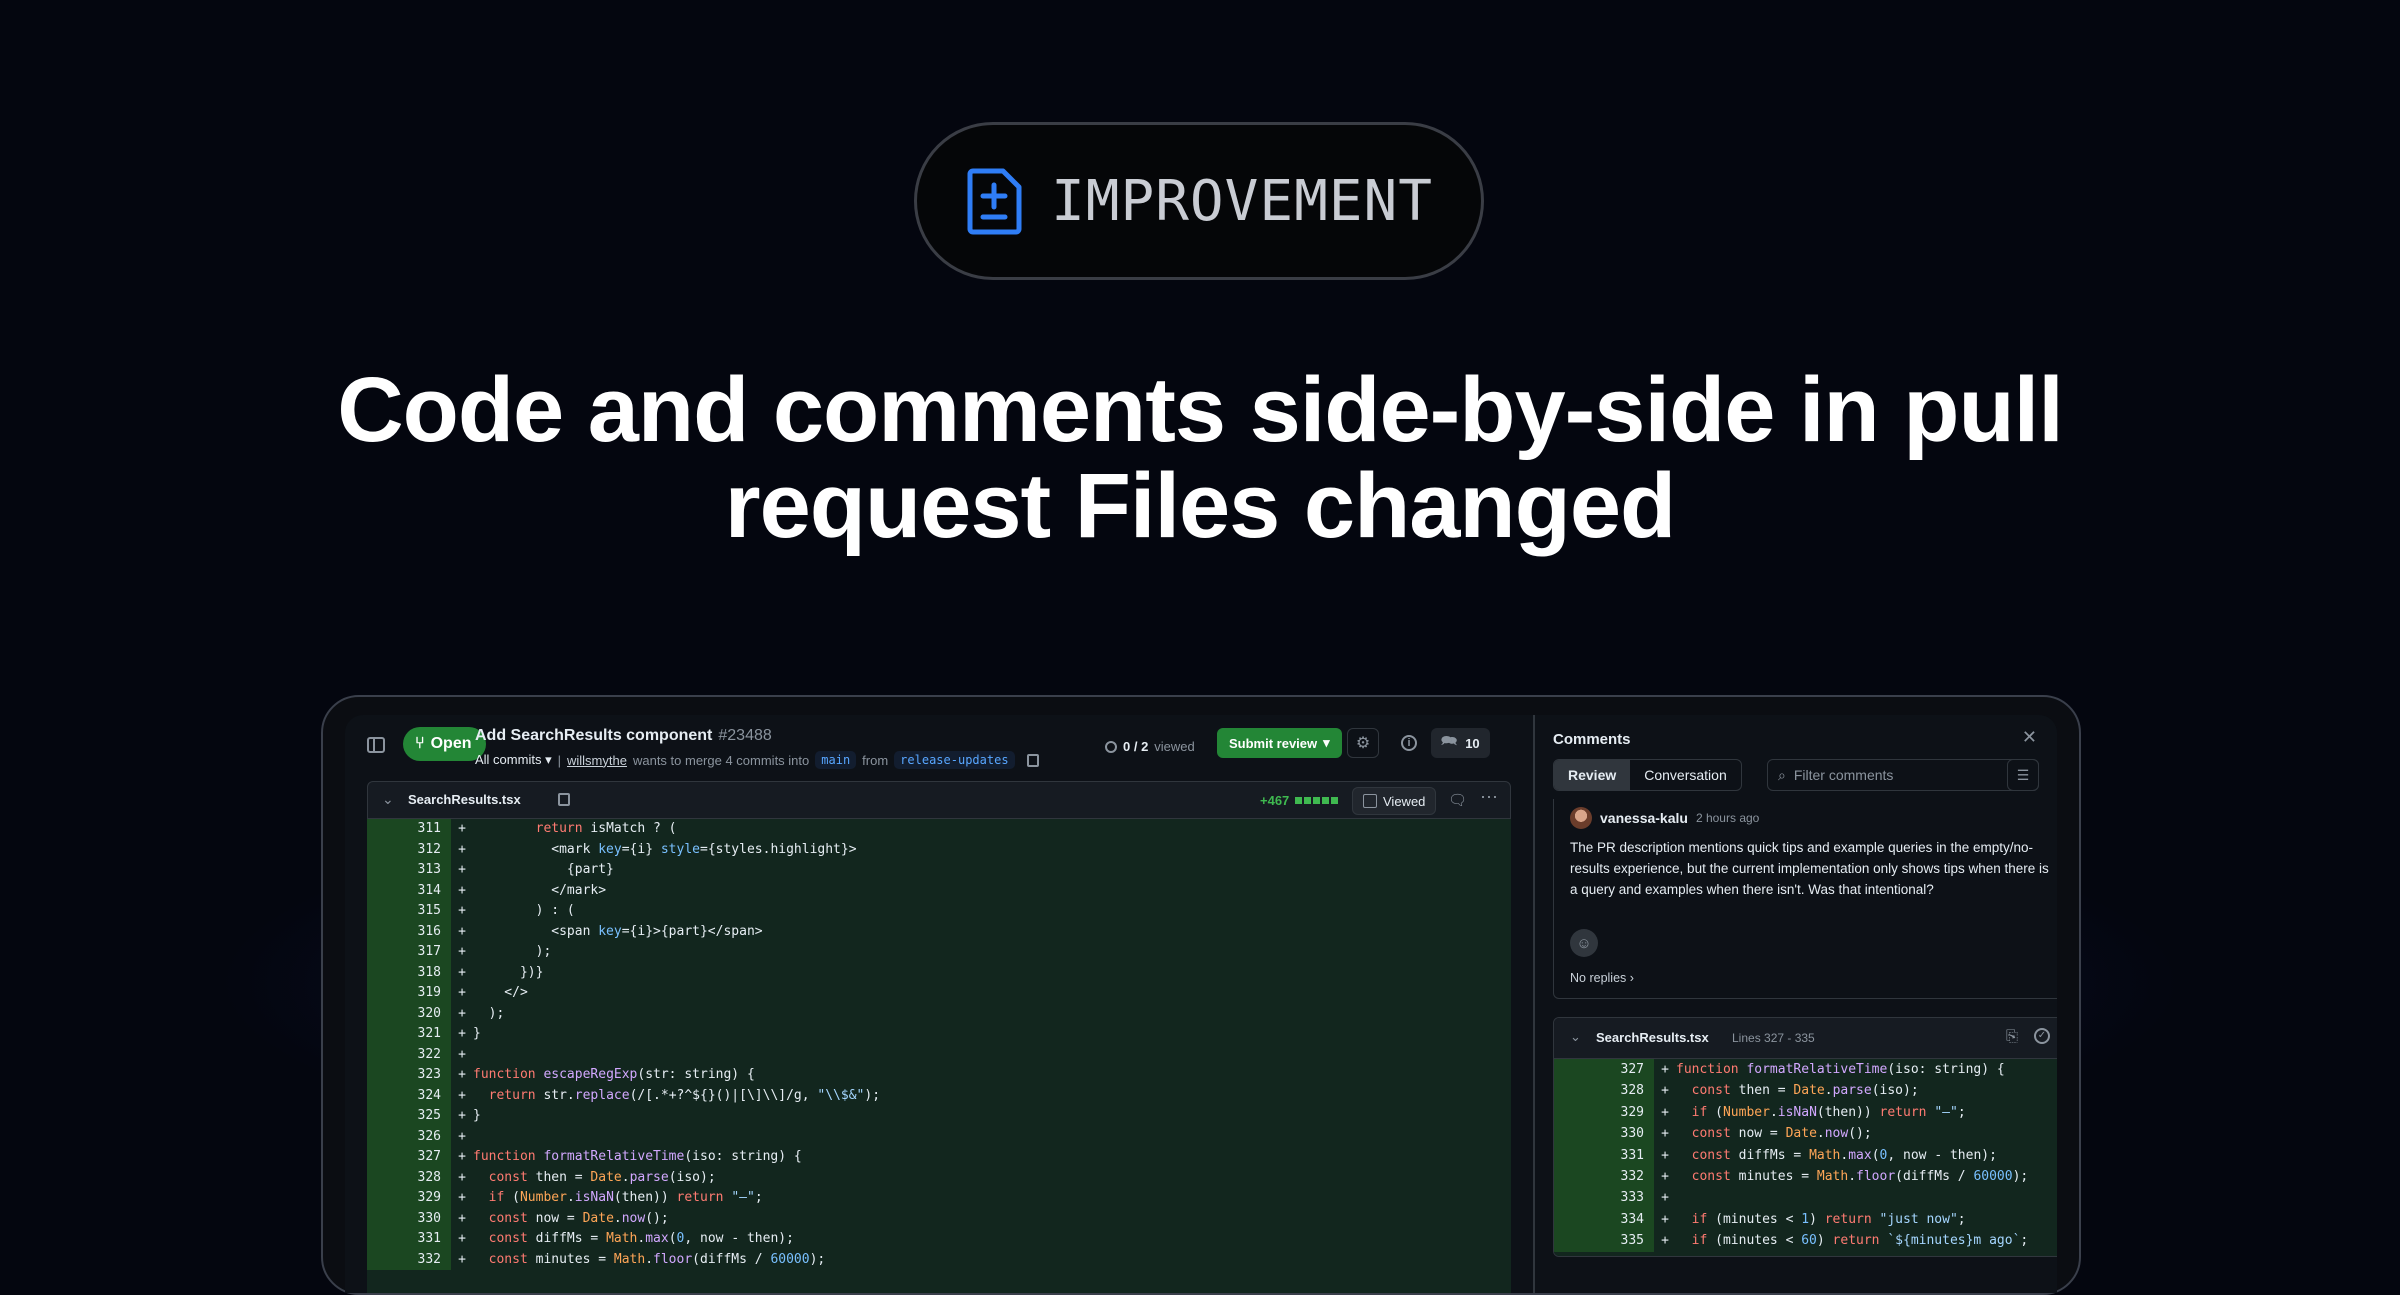  I want to click on diff-line: 313 + {part}, so click(939, 870).